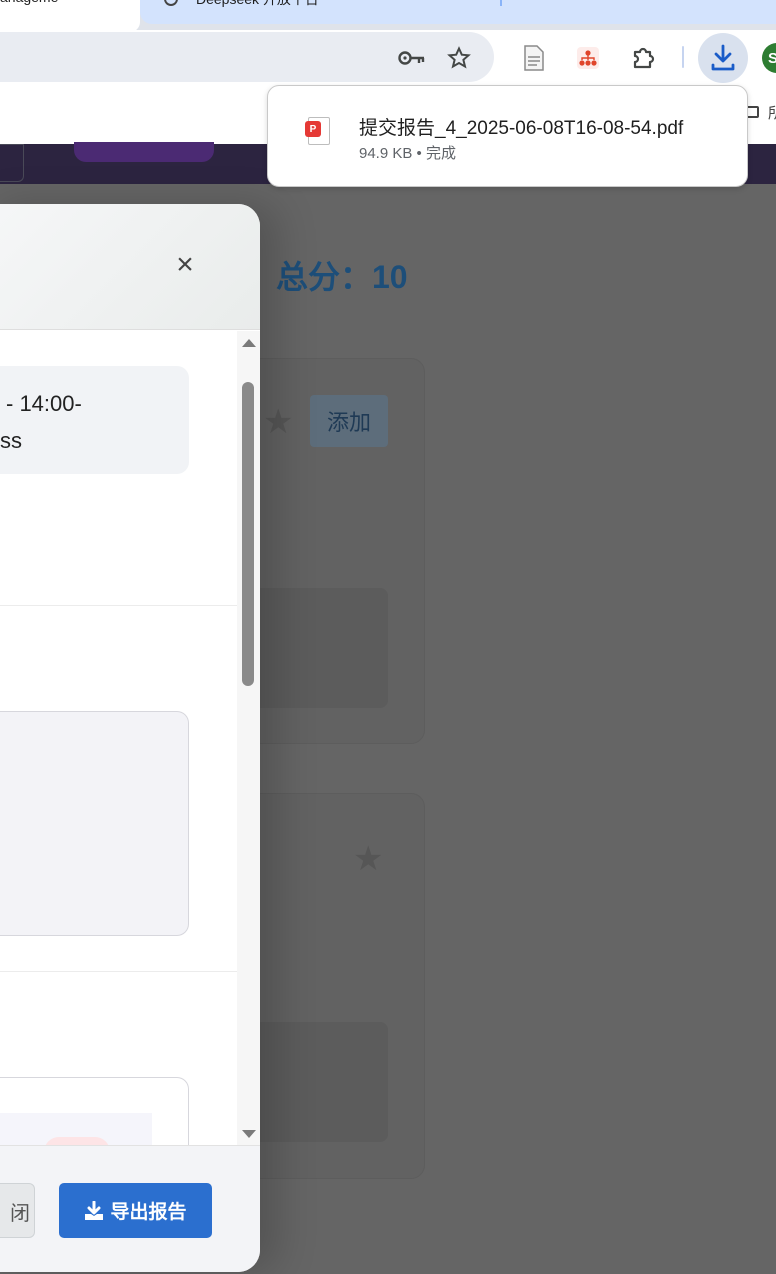 The height and width of the screenshot is (1274, 776). What do you see at coordinates (20, 1214) in the screenshot?
I see `close-button-label: 闭` at bounding box center [20, 1214].